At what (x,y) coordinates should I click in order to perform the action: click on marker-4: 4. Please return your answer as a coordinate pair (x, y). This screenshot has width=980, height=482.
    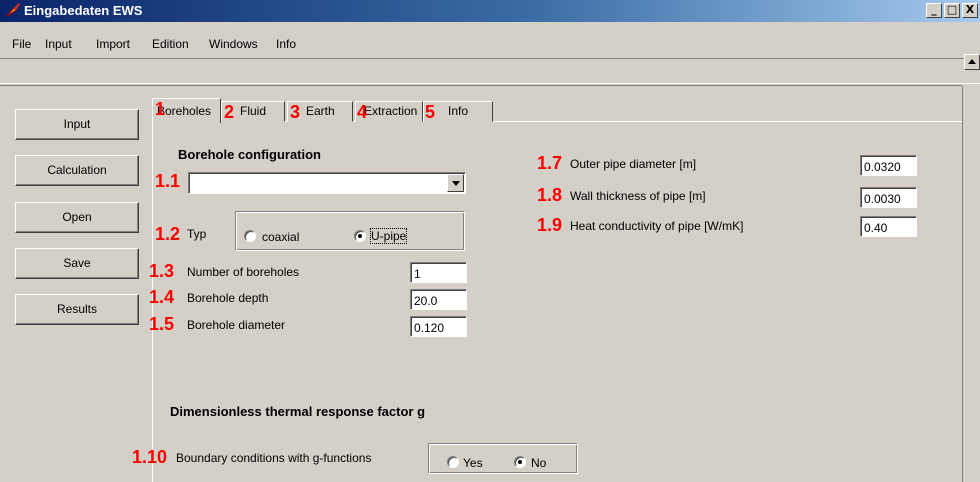
    Looking at the image, I should click on (362, 112).